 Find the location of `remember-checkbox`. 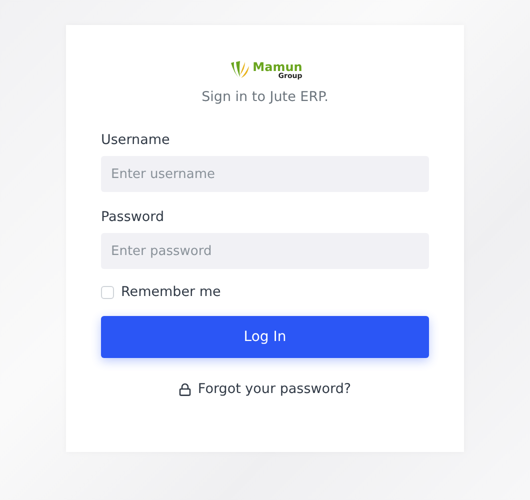

remember-checkbox is located at coordinates (107, 292).